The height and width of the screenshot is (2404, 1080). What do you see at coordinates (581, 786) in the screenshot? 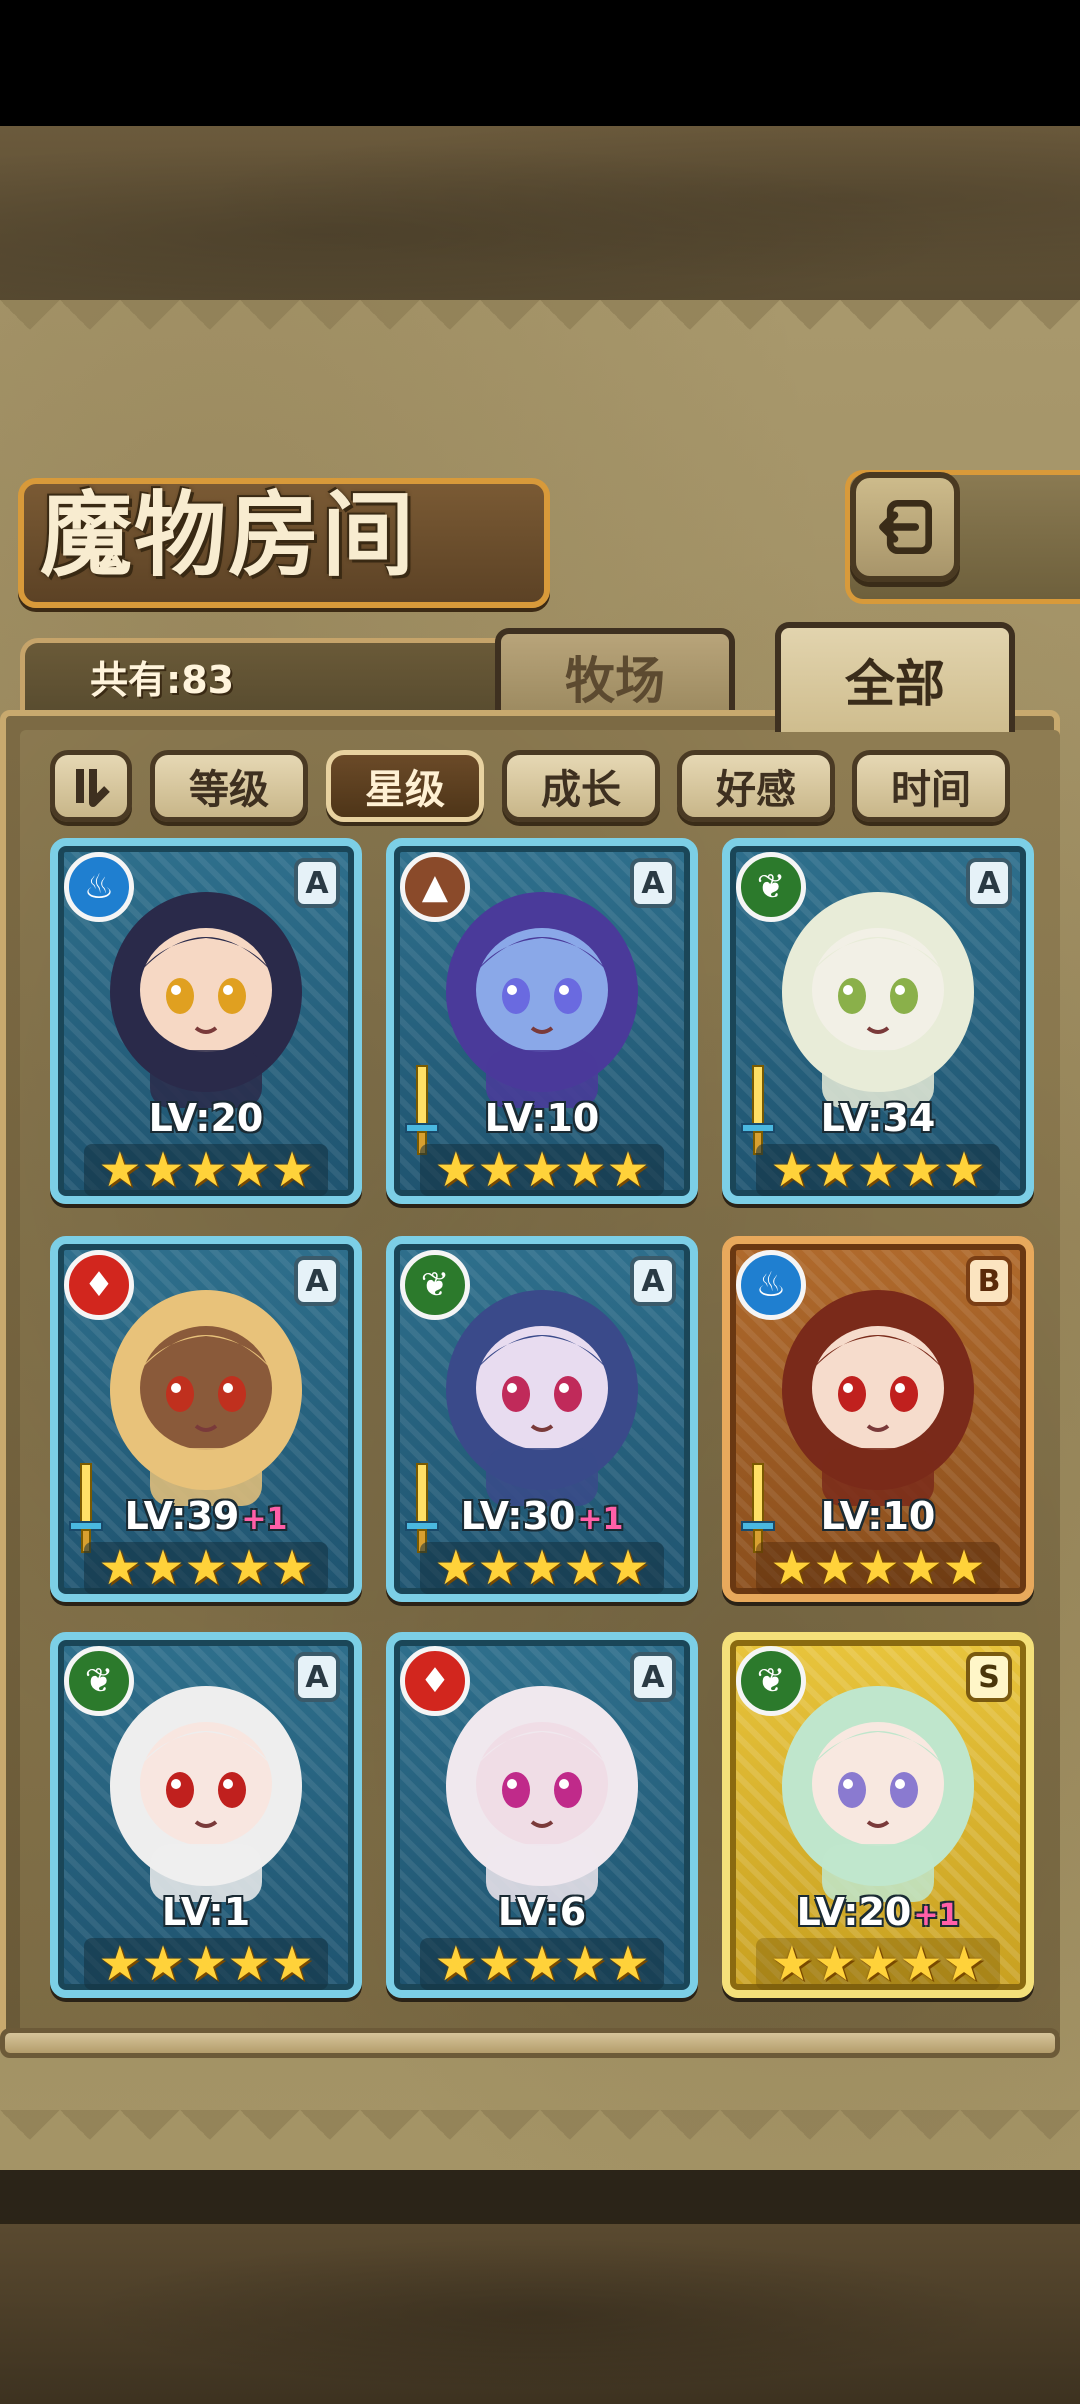
I see `sort-by-growth-button: 成长` at bounding box center [581, 786].